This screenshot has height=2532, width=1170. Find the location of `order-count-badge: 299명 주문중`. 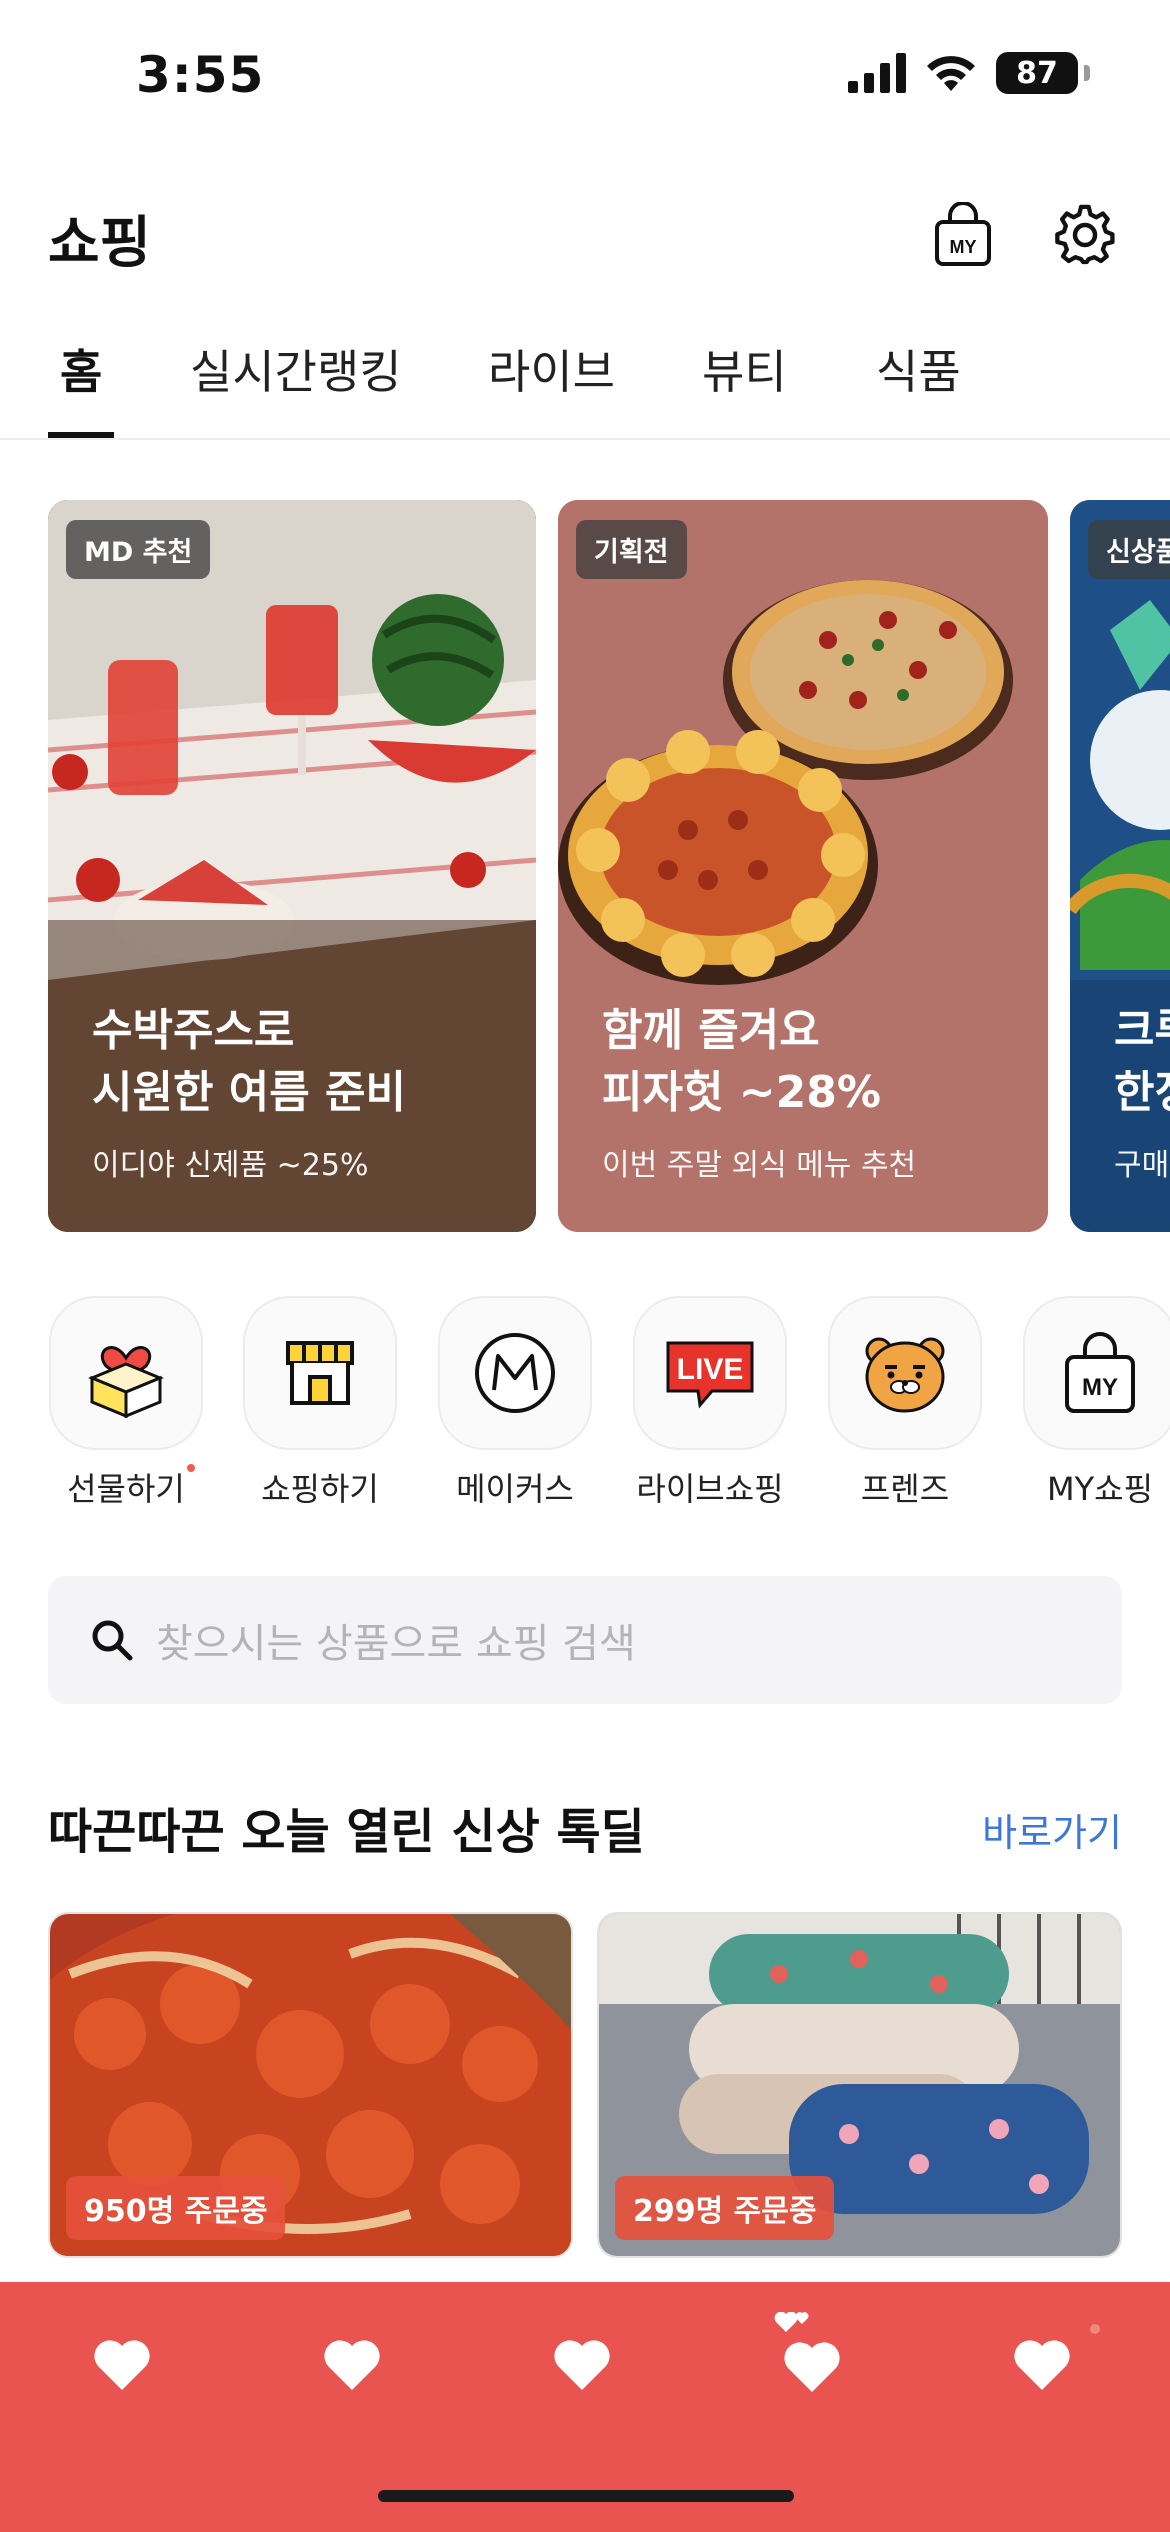

order-count-badge: 299명 주문중 is located at coordinates (725, 2208).